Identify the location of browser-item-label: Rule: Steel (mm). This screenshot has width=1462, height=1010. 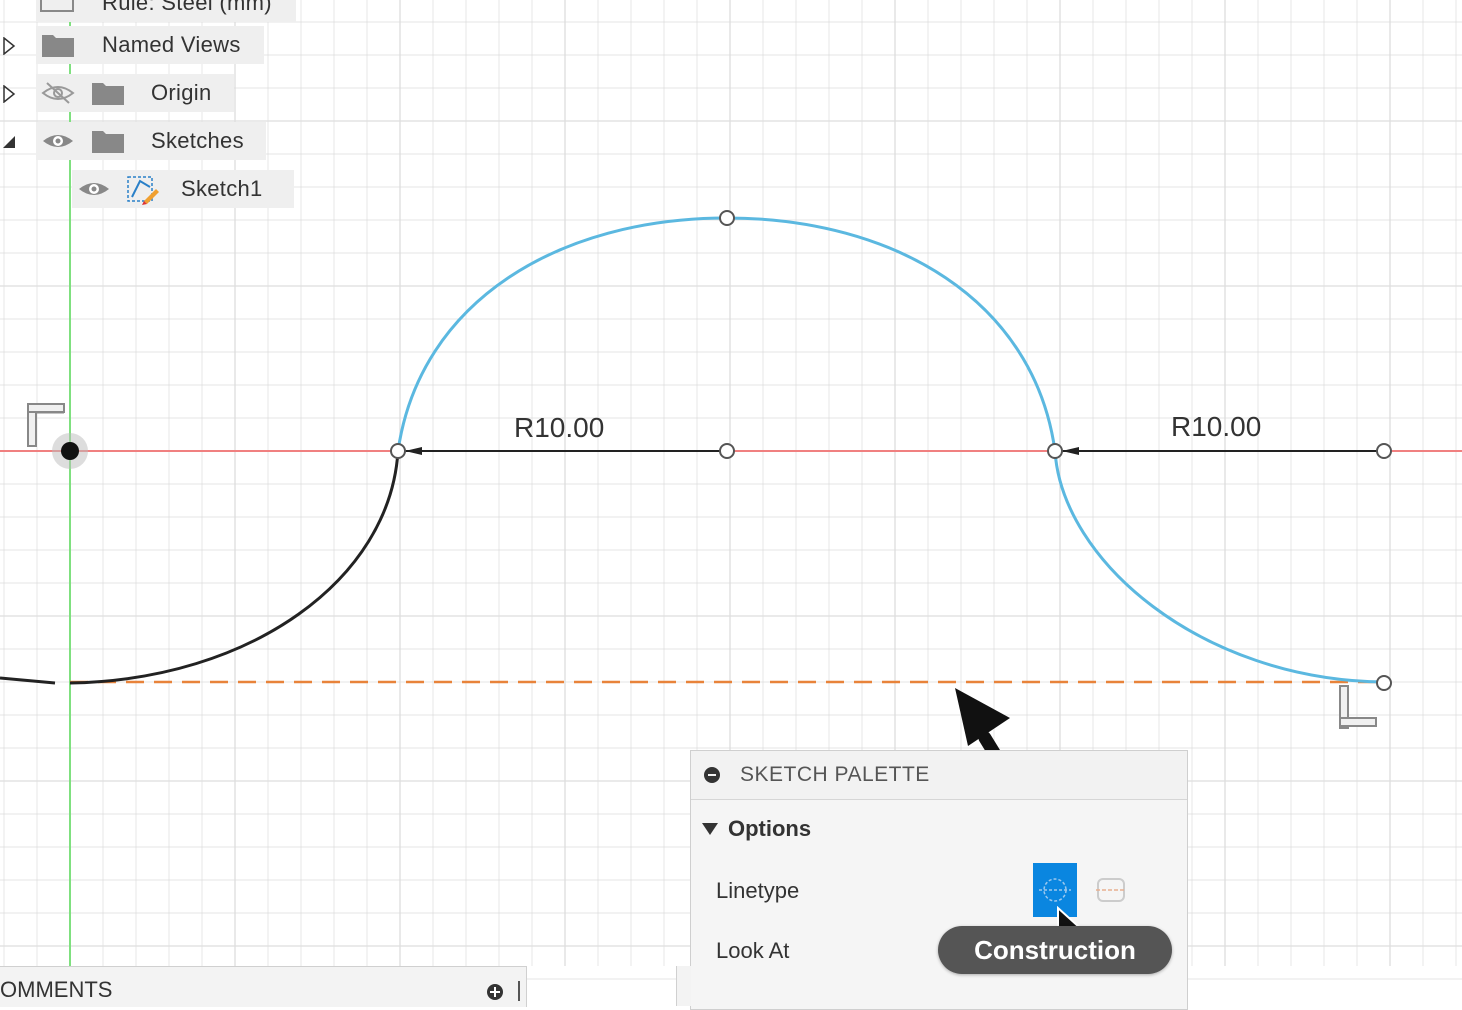
(187, 7).